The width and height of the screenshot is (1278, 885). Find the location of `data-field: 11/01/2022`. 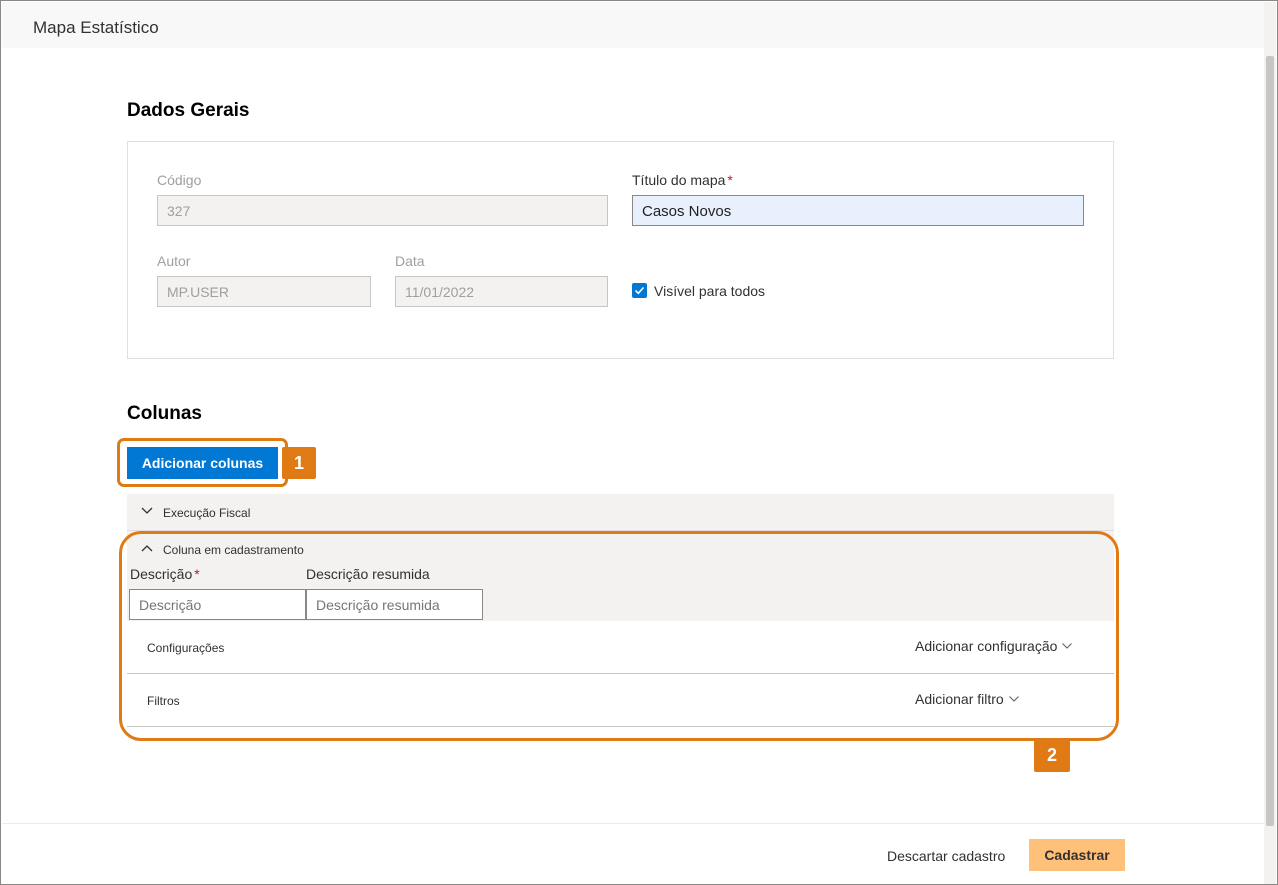

data-field: 11/01/2022 is located at coordinates (501, 291).